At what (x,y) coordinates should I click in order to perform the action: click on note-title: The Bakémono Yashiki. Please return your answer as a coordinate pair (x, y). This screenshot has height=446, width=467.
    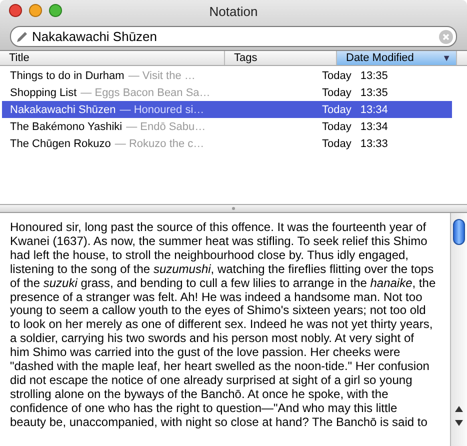
    Looking at the image, I should click on (66, 126).